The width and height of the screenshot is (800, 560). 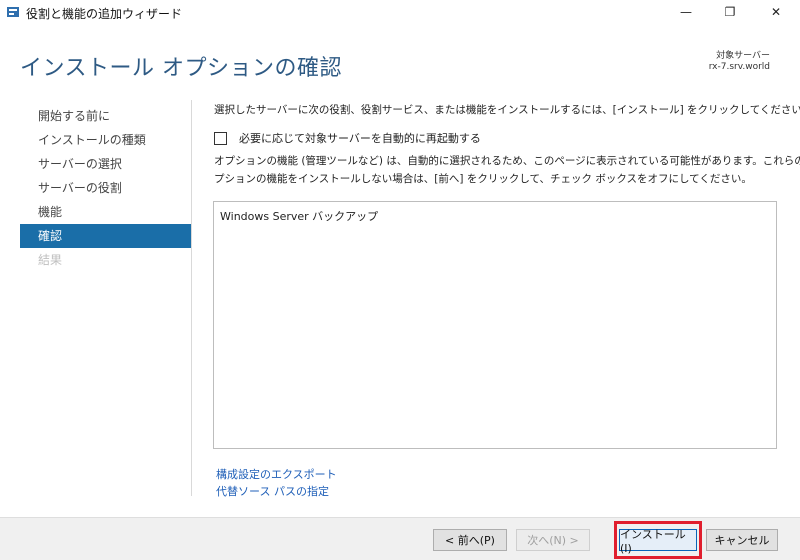 I want to click on close-button: ✕, so click(x=776, y=12).